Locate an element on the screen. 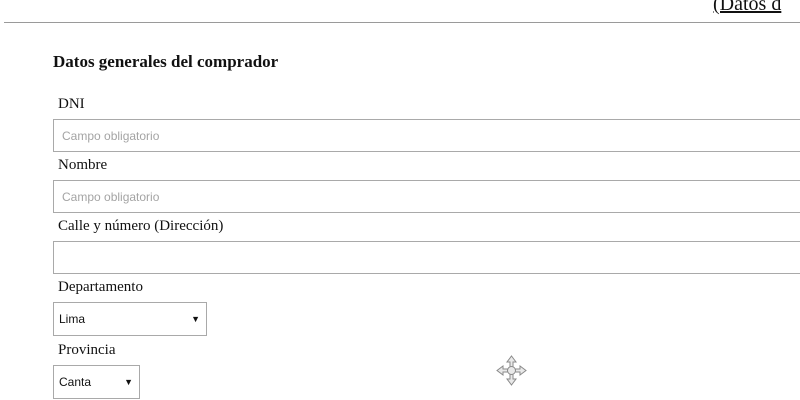 Image resolution: width=800 pixels, height=400 pixels. dni-input is located at coordinates (426, 135).